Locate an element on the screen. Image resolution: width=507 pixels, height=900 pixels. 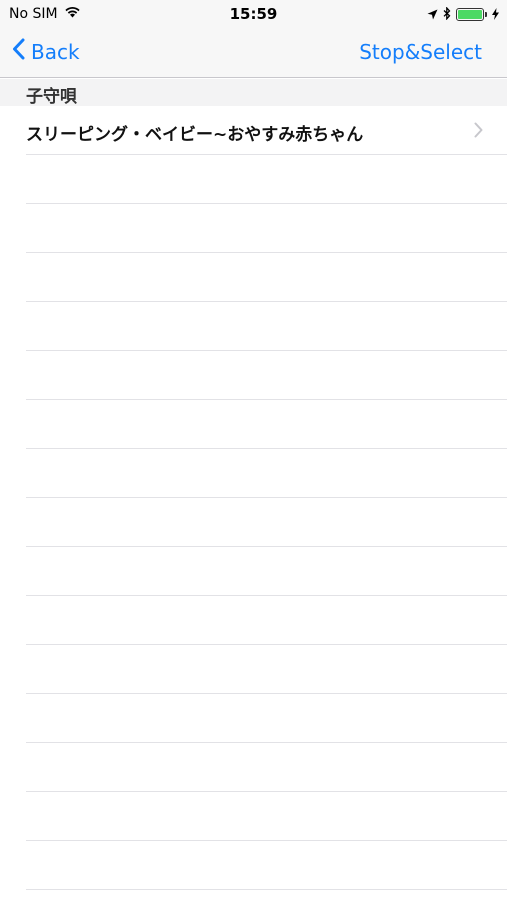
list-item: スリーピング・ベイビー~おやすみ赤ちゃん is located at coordinates (253, 130).